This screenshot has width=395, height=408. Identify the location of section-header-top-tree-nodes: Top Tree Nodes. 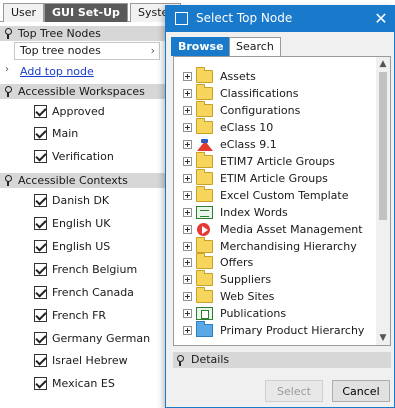
(85, 33).